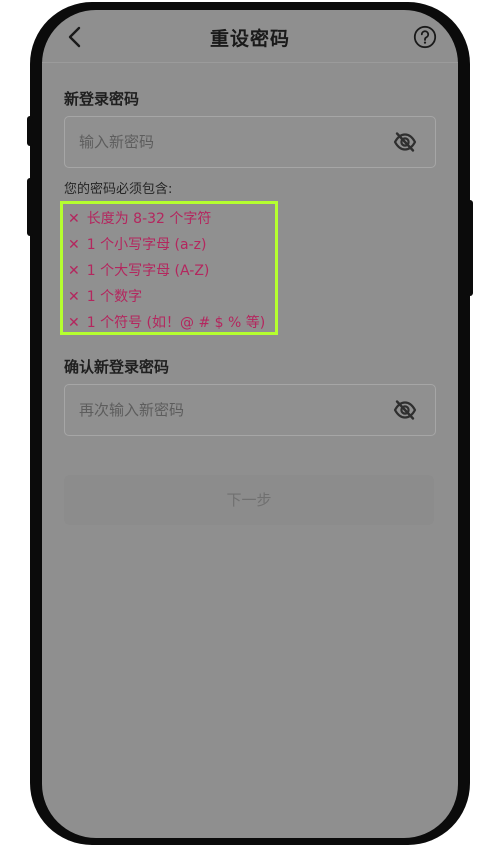 The height and width of the screenshot is (849, 500). I want to click on question-circle-icon, so click(425, 37).